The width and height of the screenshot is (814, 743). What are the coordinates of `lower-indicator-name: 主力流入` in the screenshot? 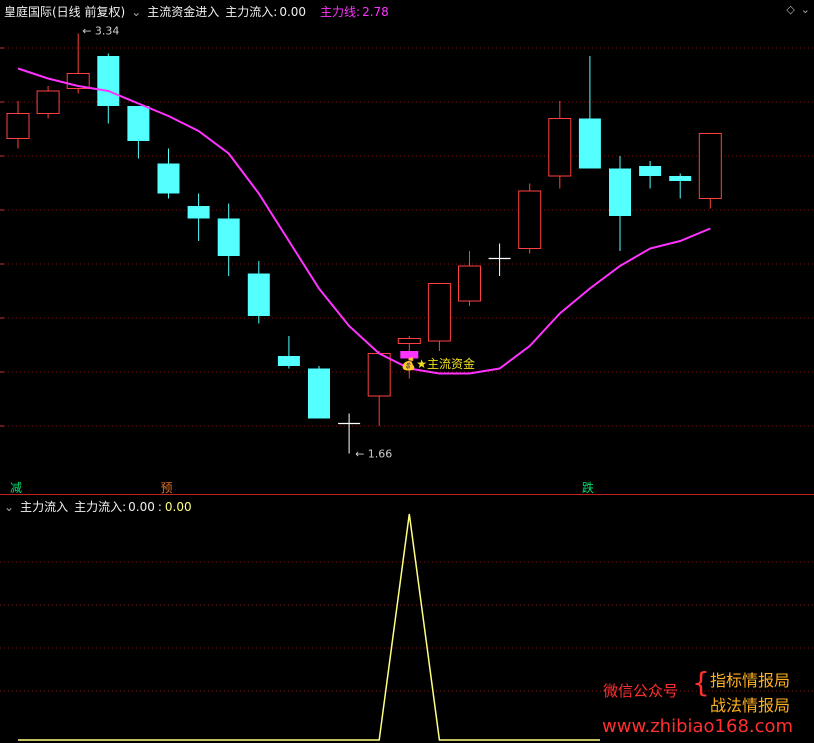 It's located at (44, 507).